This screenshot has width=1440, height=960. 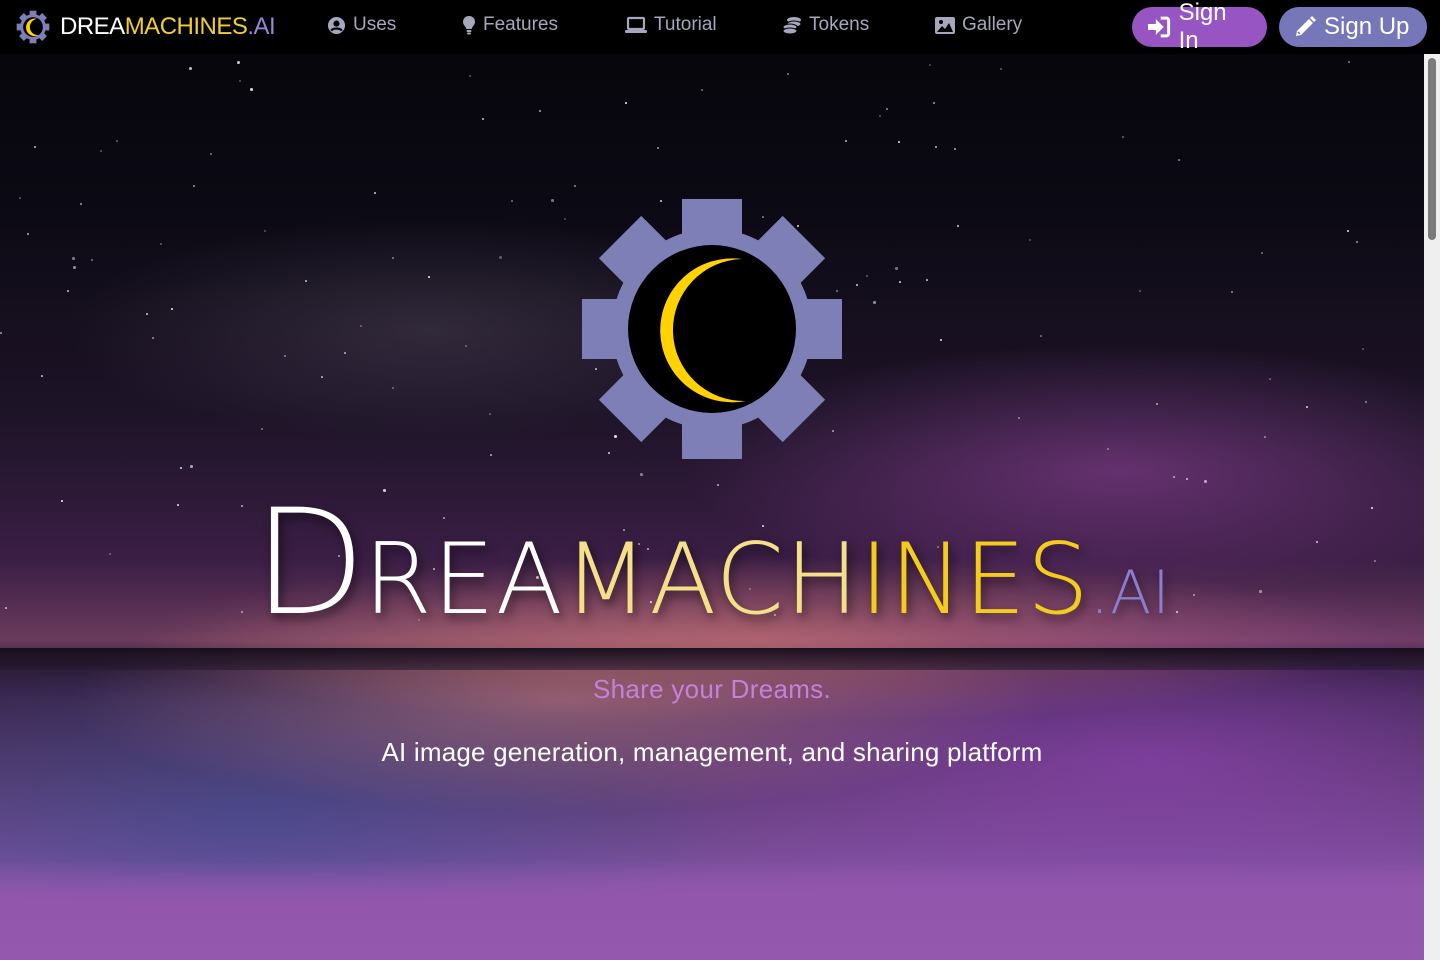 What do you see at coordinates (975, 580) in the screenshot?
I see `hero-title-yellow: INES` at bounding box center [975, 580].